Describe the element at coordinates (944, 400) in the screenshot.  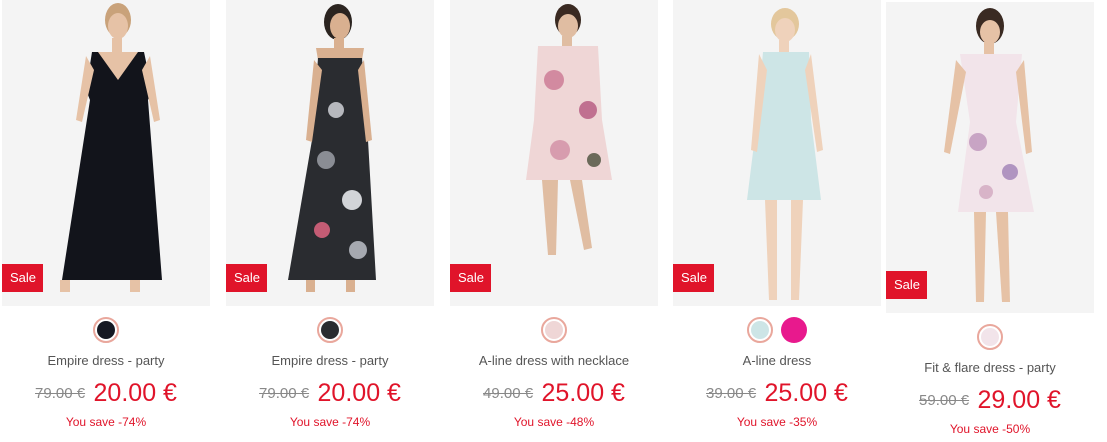
I see `old-price: 59.00 €` at that location.